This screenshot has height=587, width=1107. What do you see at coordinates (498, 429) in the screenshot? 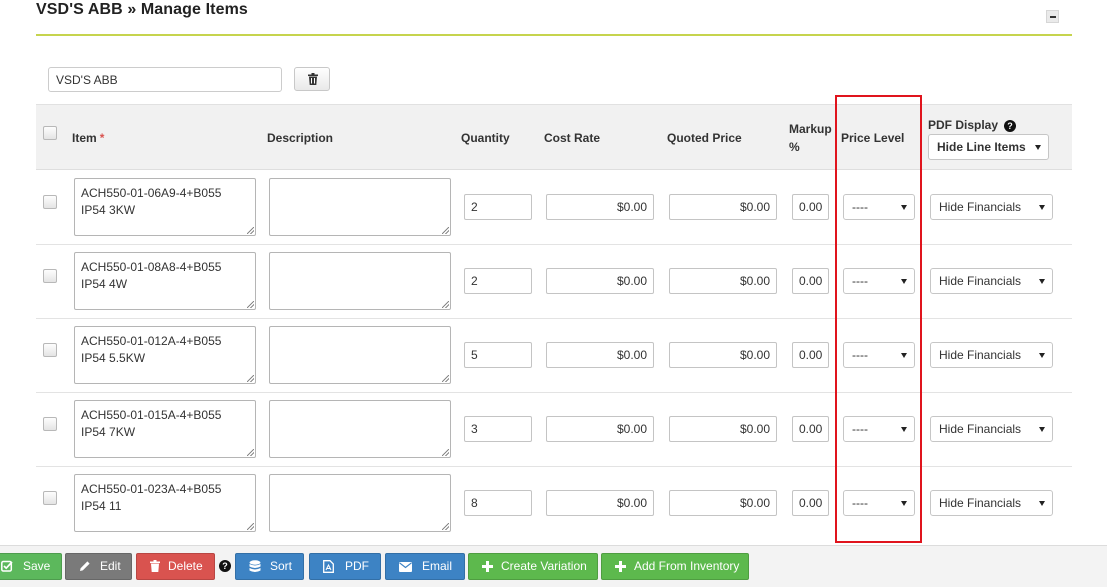
I see `quantity-input: 3` at bounding box center [498, 429].